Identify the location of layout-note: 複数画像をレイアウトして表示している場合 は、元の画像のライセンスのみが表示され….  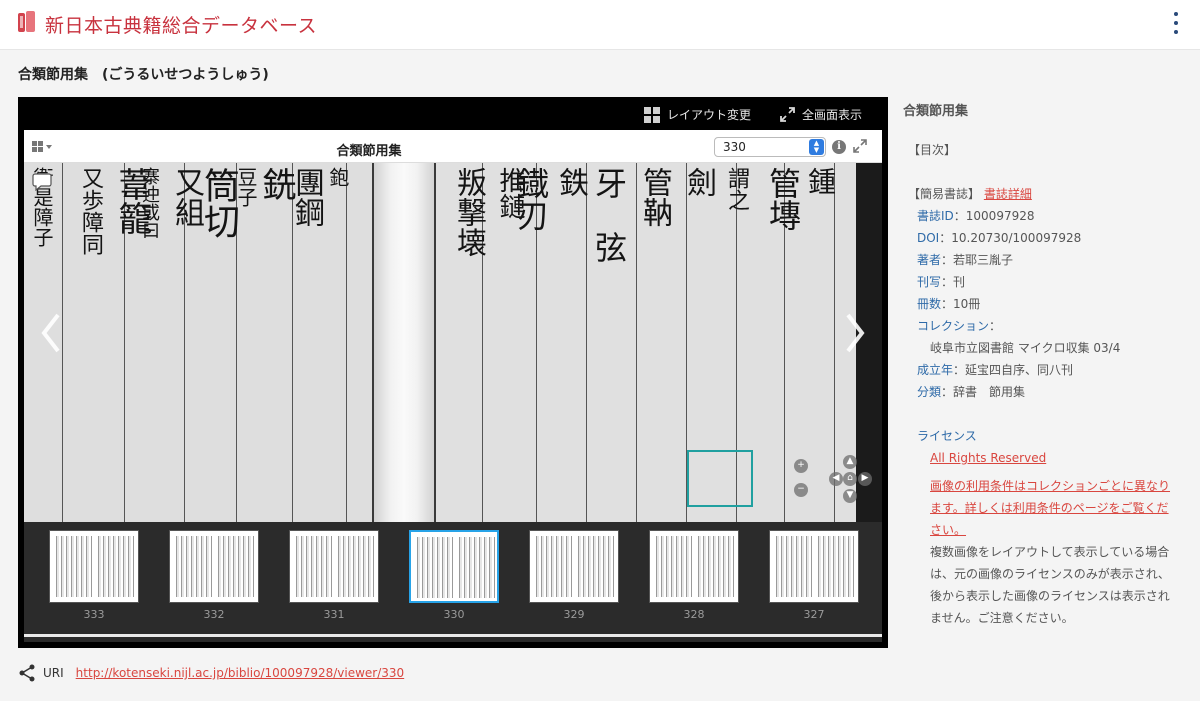
(1051, 585).